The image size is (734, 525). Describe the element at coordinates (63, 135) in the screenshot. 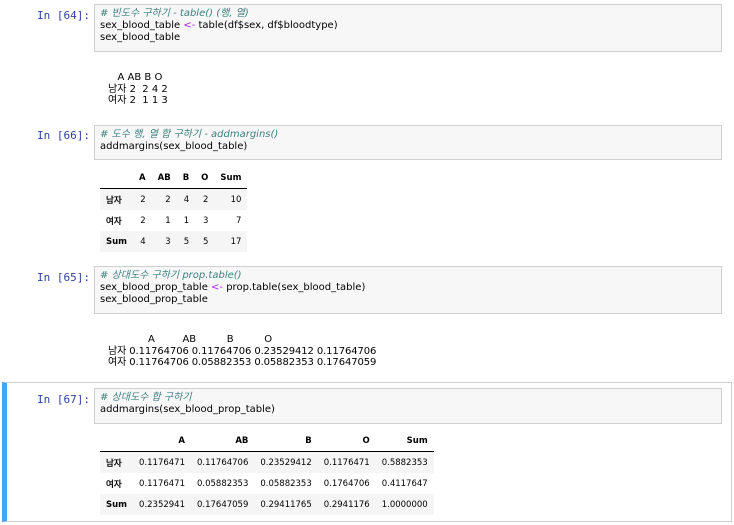

I see `input-prompt: In [66]:` at that location.